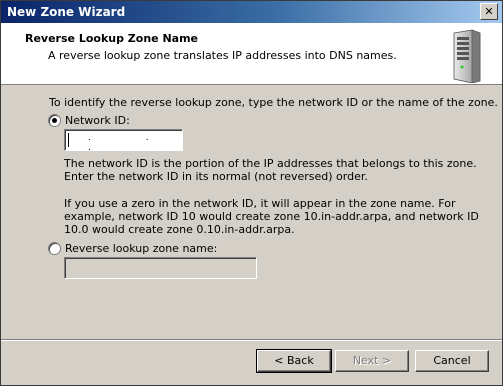 The width and height of the screenshot is (503, 386). What do you see at coordinates (467, 56) in the screenshot?
I see `server-icon` at bounding box center [467, 56].